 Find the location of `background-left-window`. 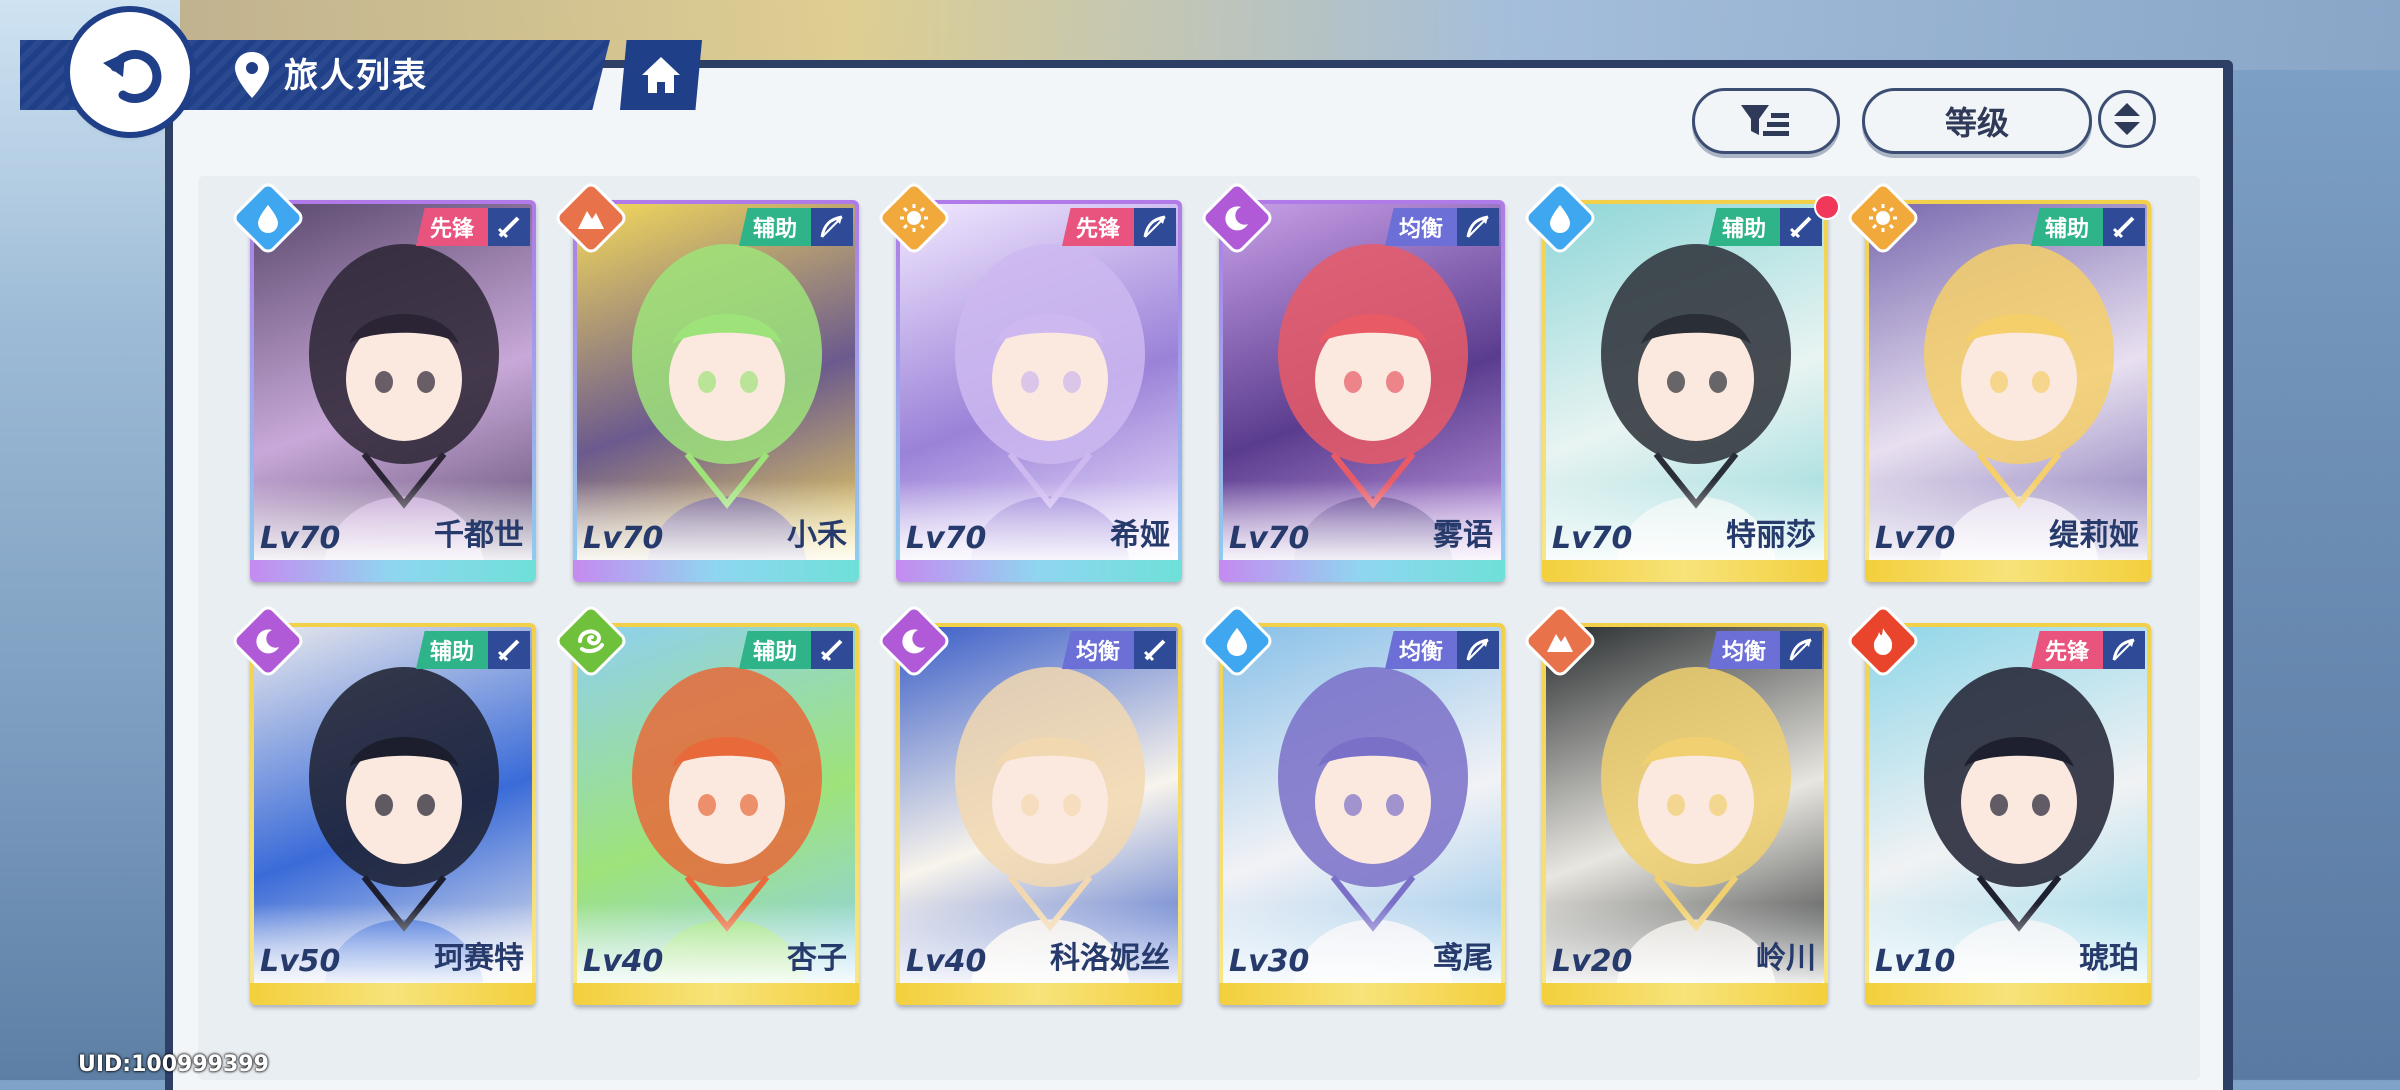

background-left-window is located at coordinates (90, 540).